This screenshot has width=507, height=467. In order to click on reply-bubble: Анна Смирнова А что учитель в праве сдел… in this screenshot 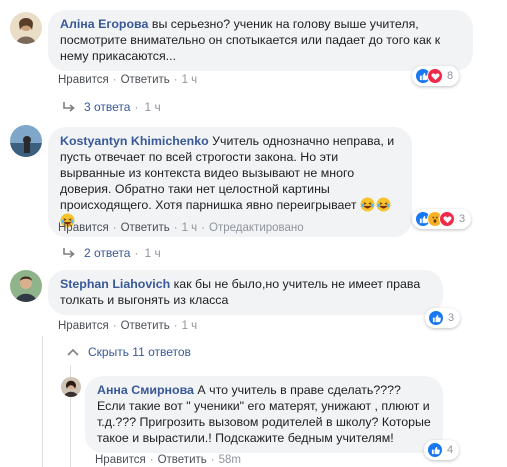, I will do `click(264, 414)`.